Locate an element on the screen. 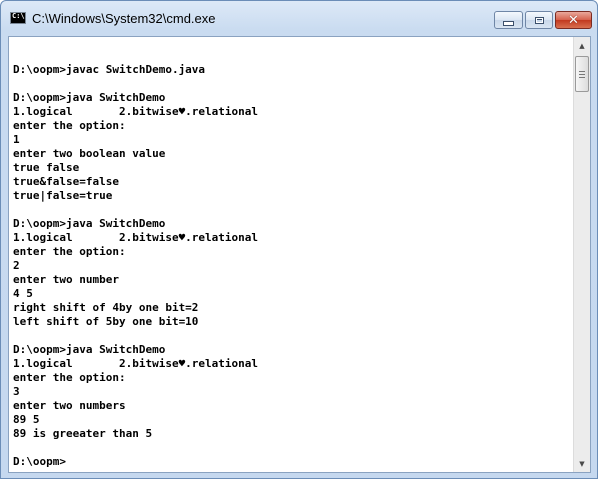 This screenshot has width=600, height=481. close-button: ✕ is located at coordinates (573, 20).